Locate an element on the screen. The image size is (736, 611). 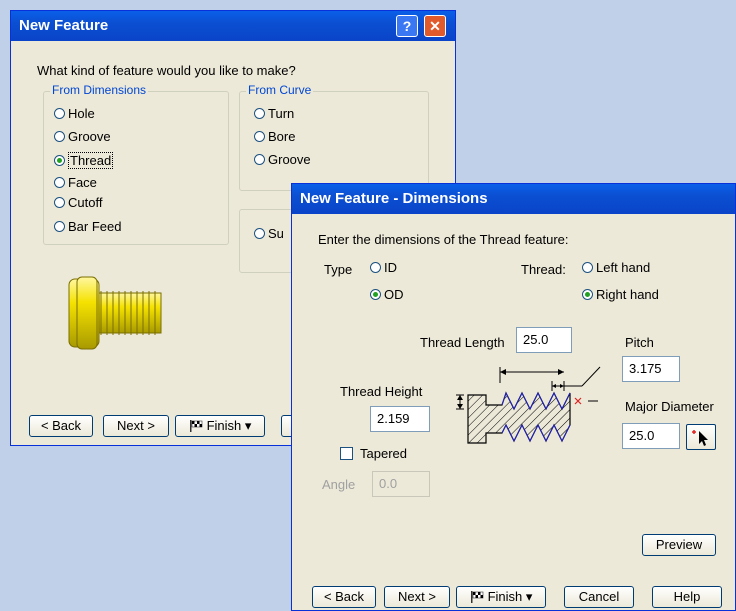
radio-turn: Turn is located at coordinates (274, 113).